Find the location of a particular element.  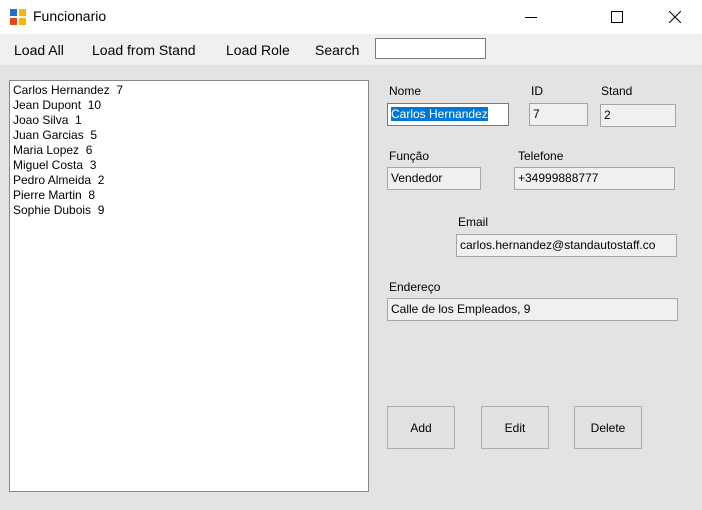

minimize-icon is located at coordinates (531, 17).